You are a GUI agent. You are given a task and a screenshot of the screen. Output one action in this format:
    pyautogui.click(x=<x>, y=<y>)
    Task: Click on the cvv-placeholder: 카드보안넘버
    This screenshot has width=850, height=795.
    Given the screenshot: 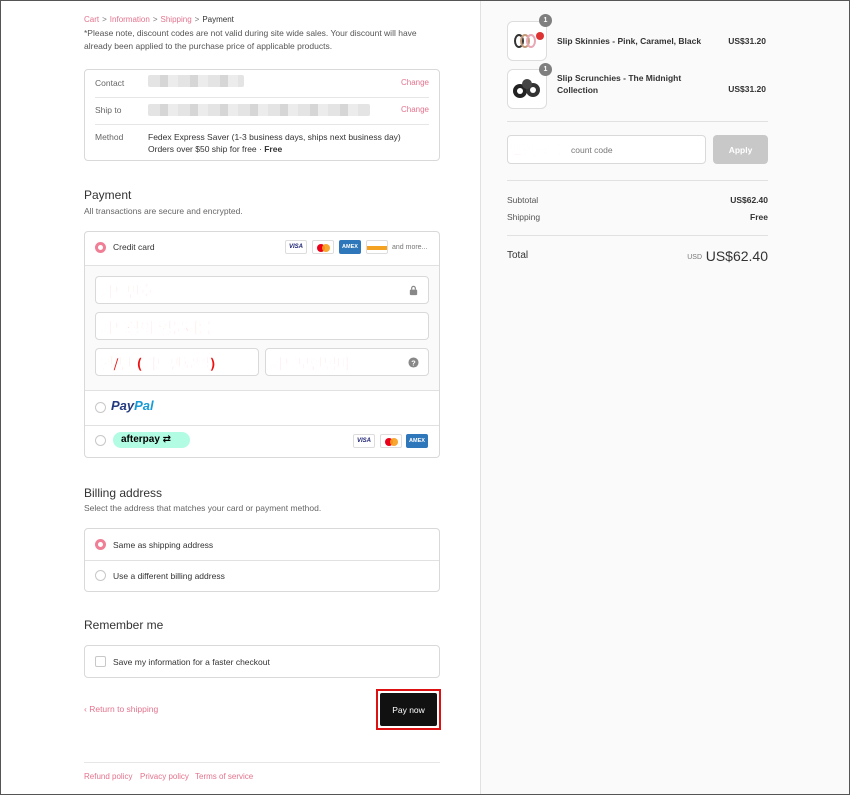 What is the action you would take?
    pyautogui.click(x=310, y=364)
    